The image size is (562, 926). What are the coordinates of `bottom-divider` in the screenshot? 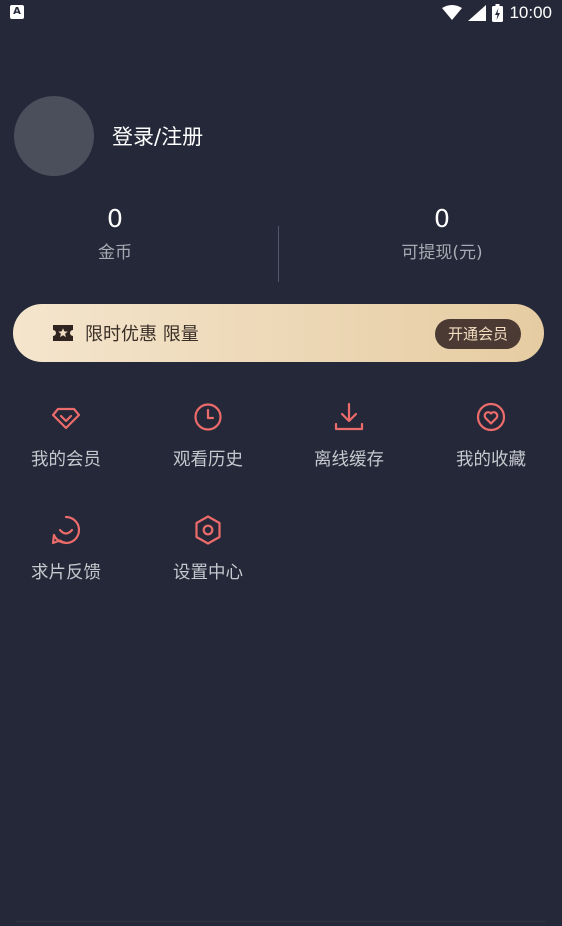 It's located at (281, 921).